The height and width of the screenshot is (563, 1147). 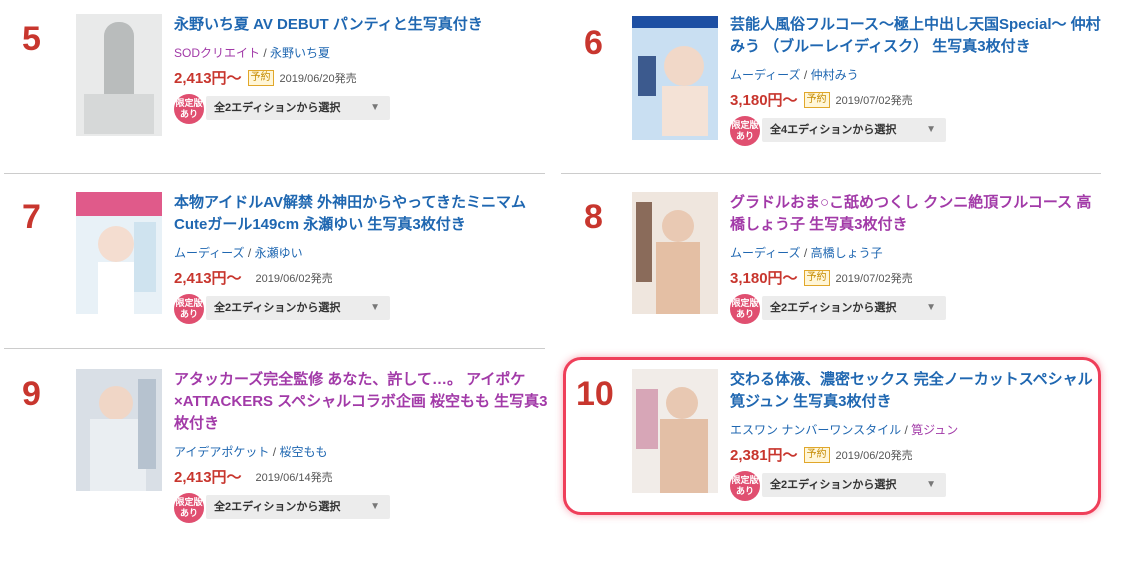 What do you see at coordinates (764, 455) in the screenshot?
I see `price: 2,381円〜` at bounding box center [764, 455].